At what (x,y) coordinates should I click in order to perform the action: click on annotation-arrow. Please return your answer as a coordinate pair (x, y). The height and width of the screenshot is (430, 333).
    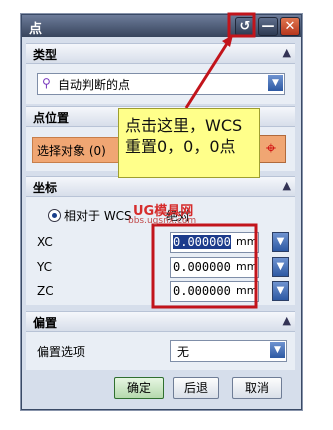
    Looking at the image, I should click on (207, 75).